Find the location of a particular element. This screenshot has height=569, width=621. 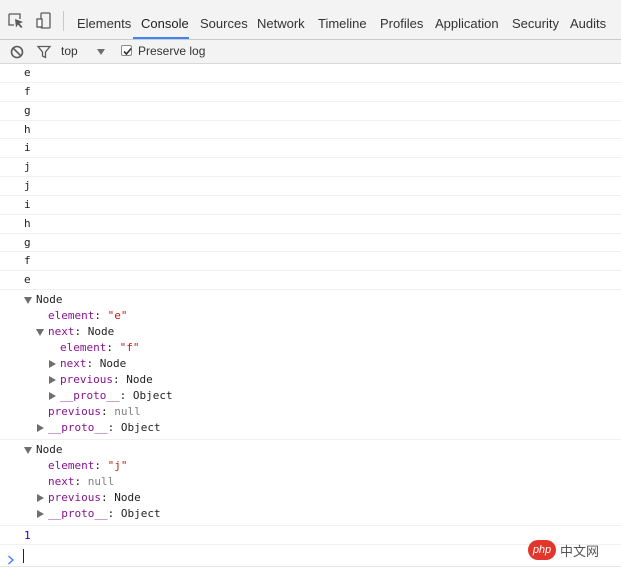

tree-property-element: element: "j" is located at coordinates (88, 466).